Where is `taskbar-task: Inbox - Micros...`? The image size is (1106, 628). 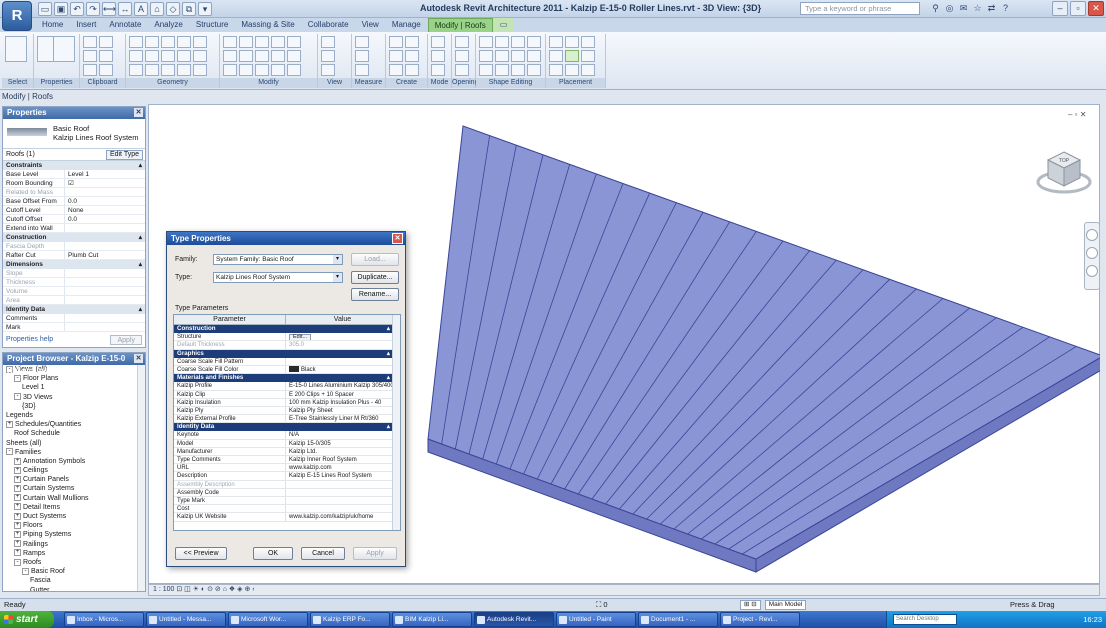
taskbar-task: Inbox - Micros... is located at coordinates (104, 619).